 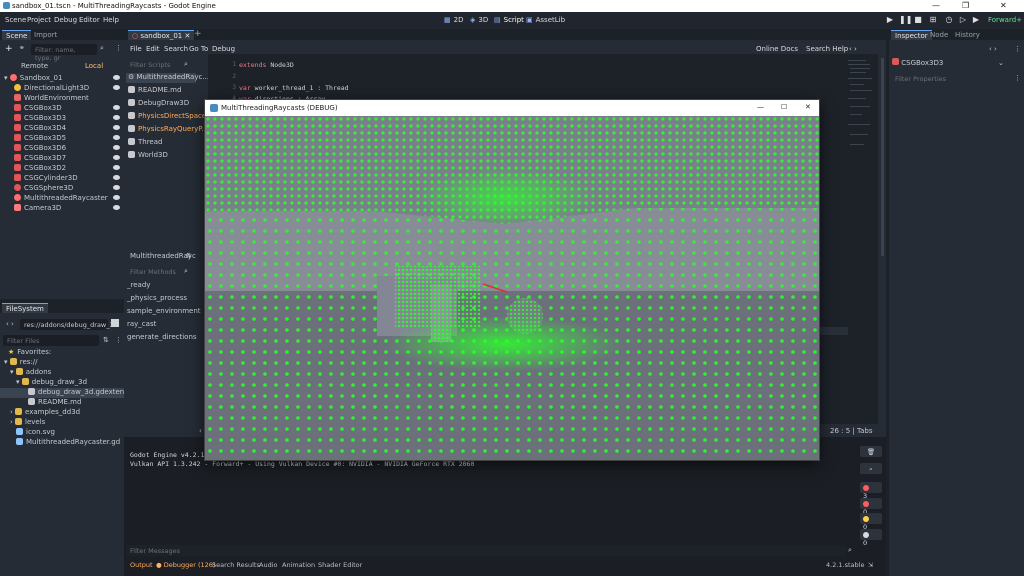 I want to click on link-icon: ⚭, so click(x=22, y=48).